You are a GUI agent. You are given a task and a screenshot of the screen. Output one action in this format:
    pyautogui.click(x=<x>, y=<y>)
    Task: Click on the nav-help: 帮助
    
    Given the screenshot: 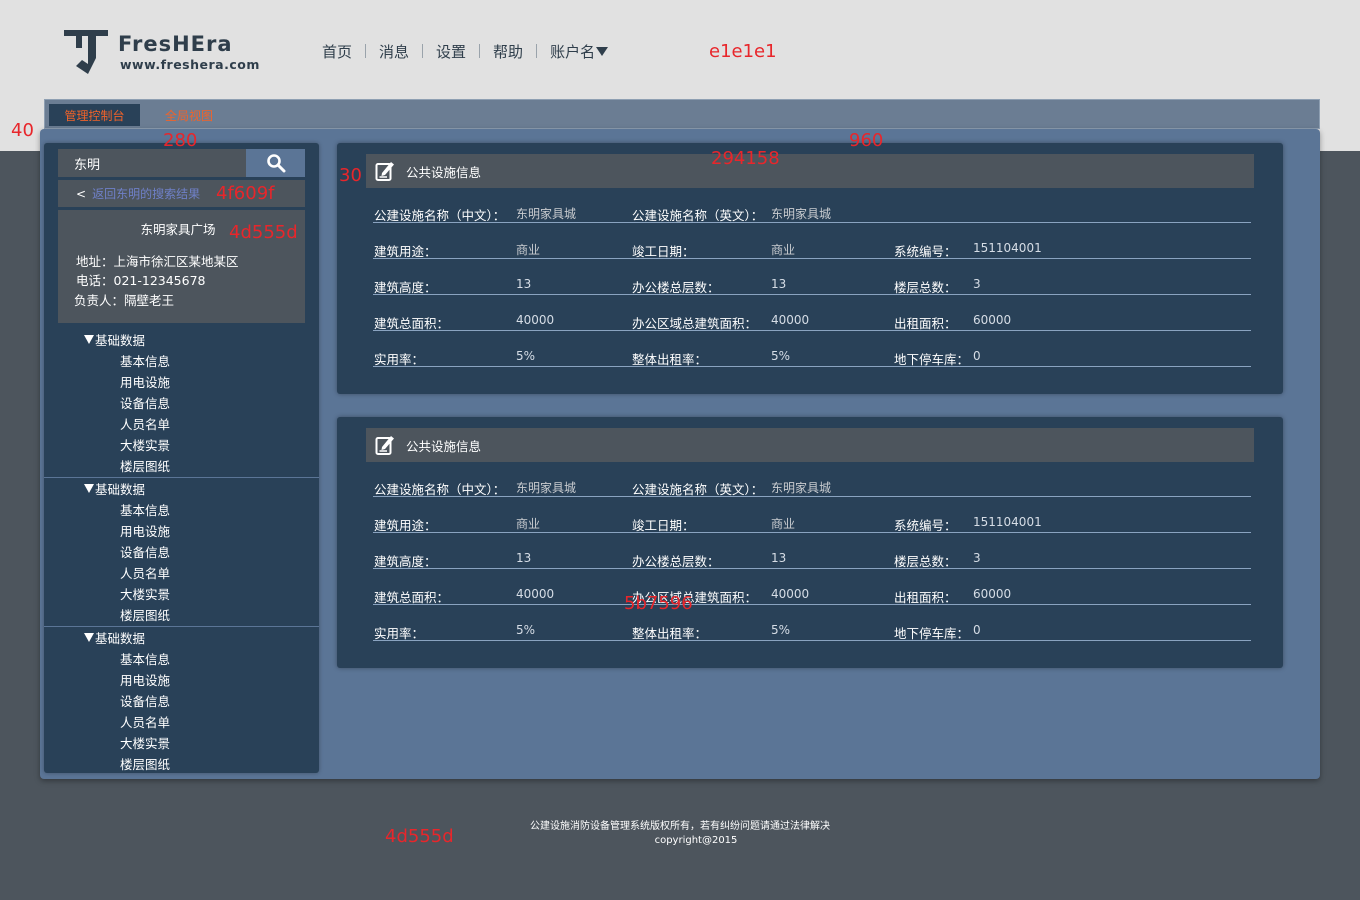 What is the action you would take?
    pyautogui.click(x=508, y=51)
    